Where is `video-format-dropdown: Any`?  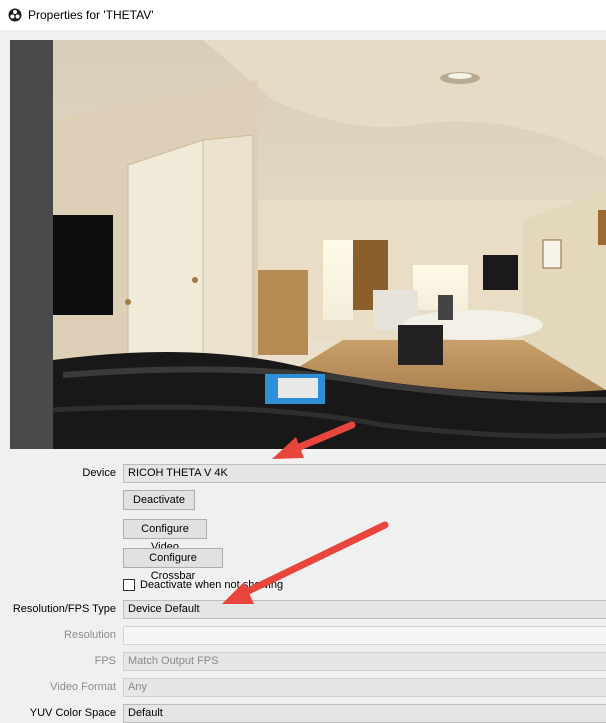 video-format-dropdown: Any is located at coordinates (364, 687).